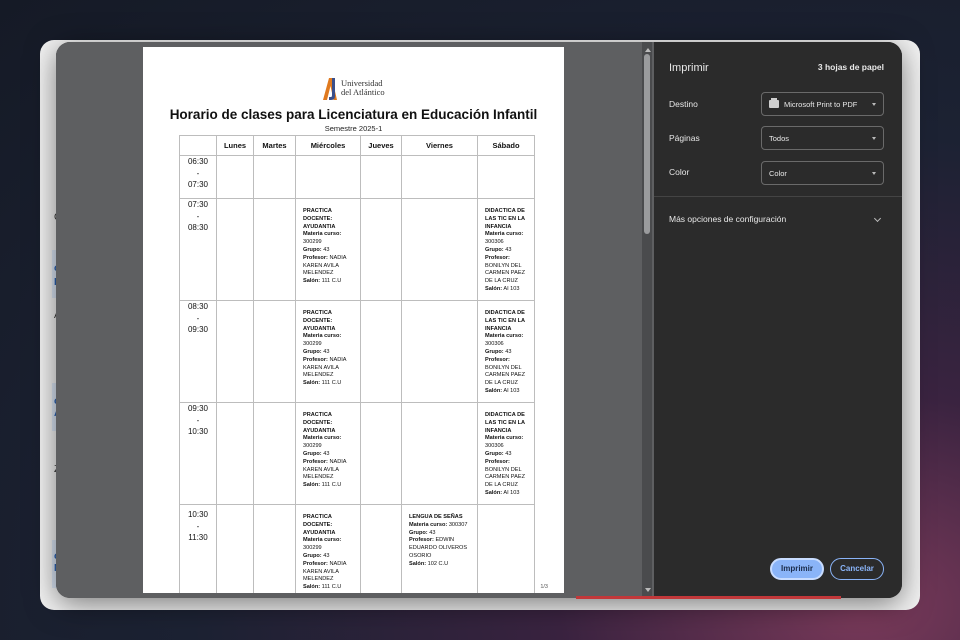  I want to click on column-header: Martes, so click(274, 145).